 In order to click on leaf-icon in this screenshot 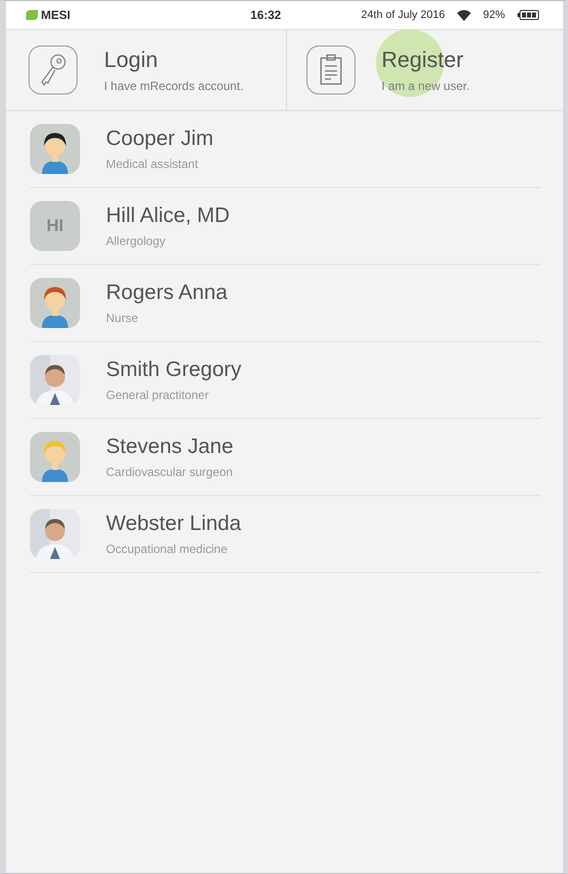, I will do `click(32, 15)`.